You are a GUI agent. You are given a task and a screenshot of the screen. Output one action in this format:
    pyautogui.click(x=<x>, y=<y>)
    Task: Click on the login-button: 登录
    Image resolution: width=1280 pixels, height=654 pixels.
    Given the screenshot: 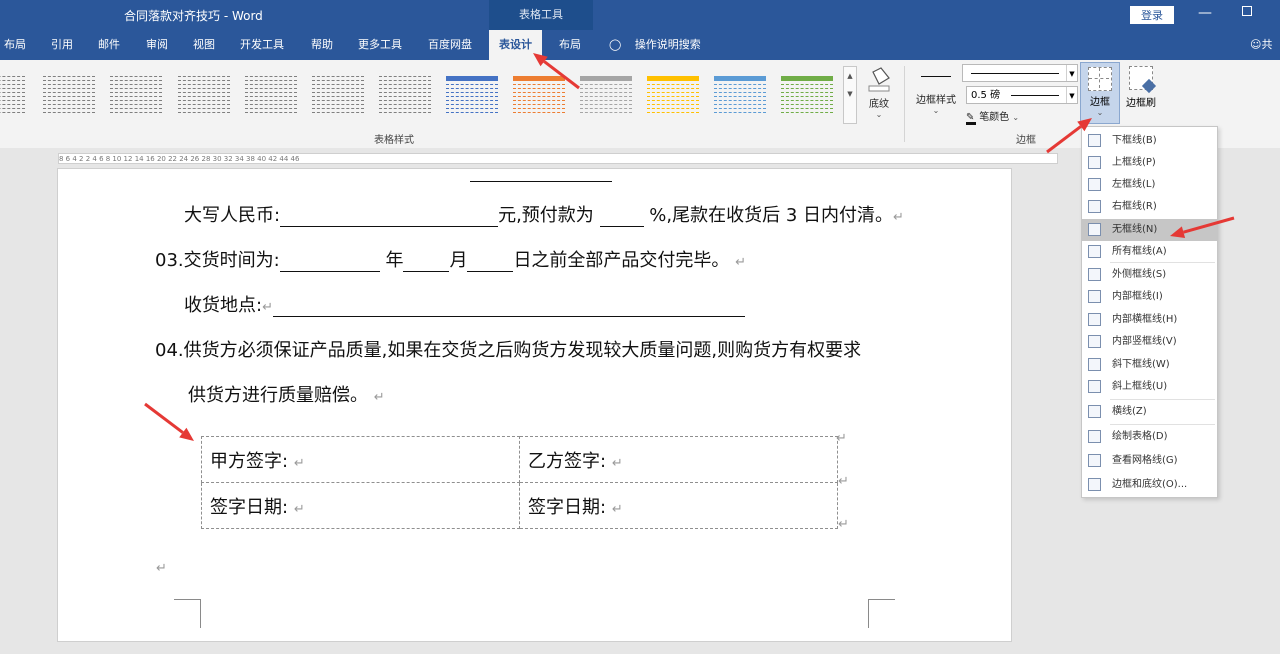 What is the action you would take?
    pyautogui.click(x=1152, y=15)
    